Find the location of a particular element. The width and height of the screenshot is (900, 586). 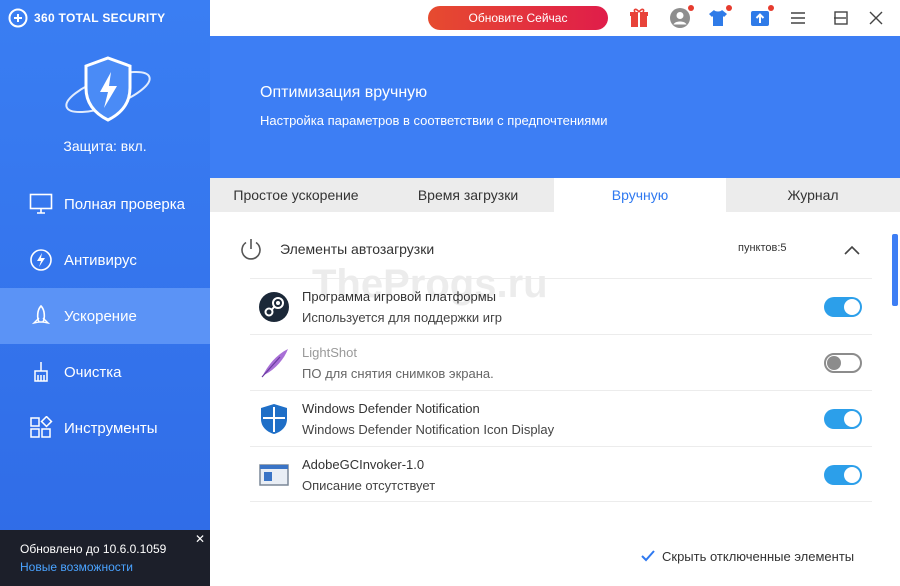

sidebar-item-full-scan: Полная проверка is located at coordinates (105, 204).